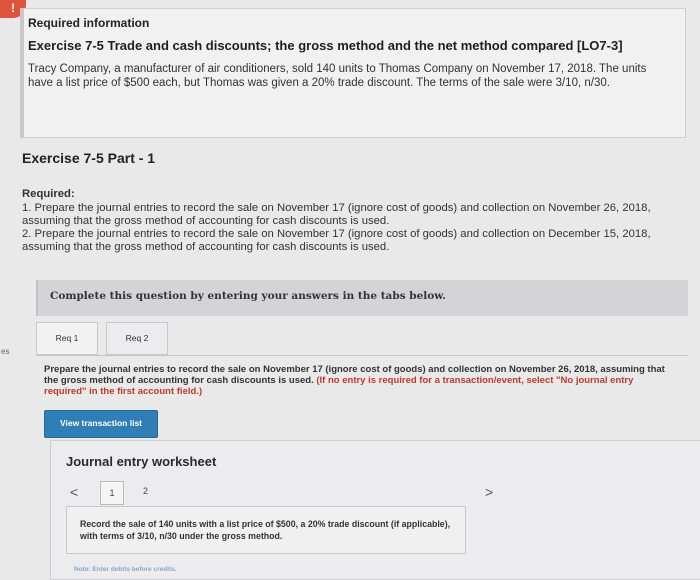 This screenshot has width=700, height=580. Describe the element at coordinates (74, 492) in the screenshot. I see `chevron-left-icon: <` at that location.